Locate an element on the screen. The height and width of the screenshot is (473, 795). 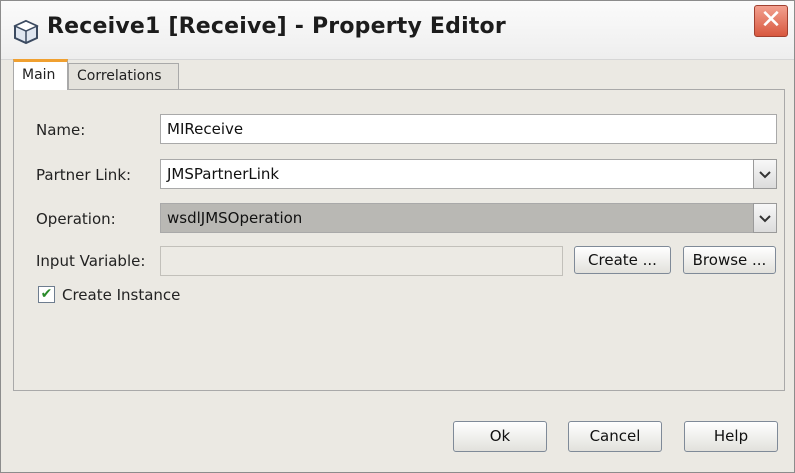
title-bar: Receive1 [Receive] - Property Editor ✕ is located at coordinates (397, 30).